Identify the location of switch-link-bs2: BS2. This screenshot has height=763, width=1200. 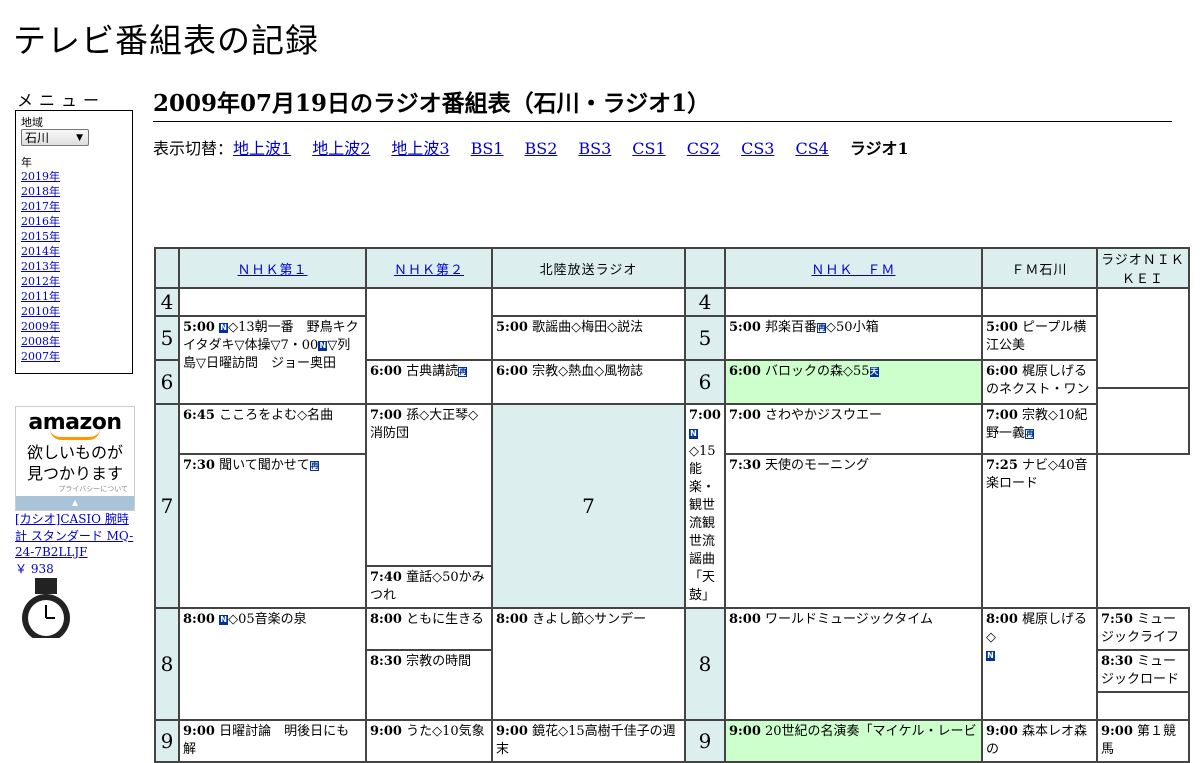
(540, 148).